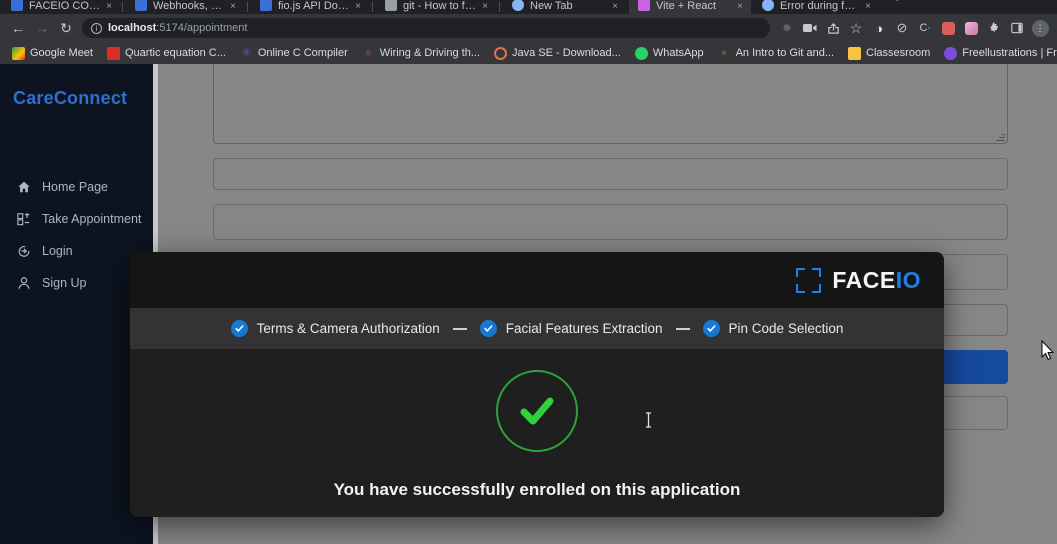 The image size is (1057, 544). I want to click on toolbar-icon-group: ✸ ☆ ◑ ⊘ C· ⋮, so click(913, 28).